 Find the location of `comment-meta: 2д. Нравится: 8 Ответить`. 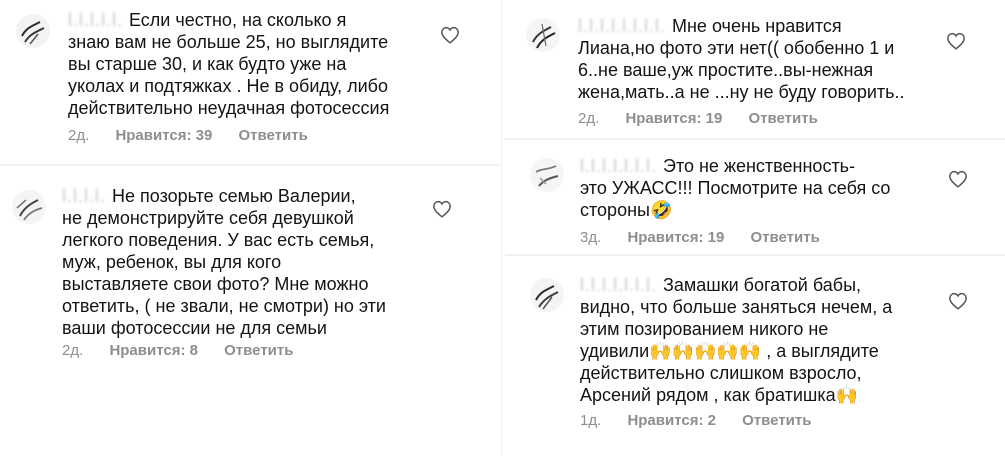

comment-meta: 2д. Нравится: 8 Ответить is located at coordinates (188, 350).